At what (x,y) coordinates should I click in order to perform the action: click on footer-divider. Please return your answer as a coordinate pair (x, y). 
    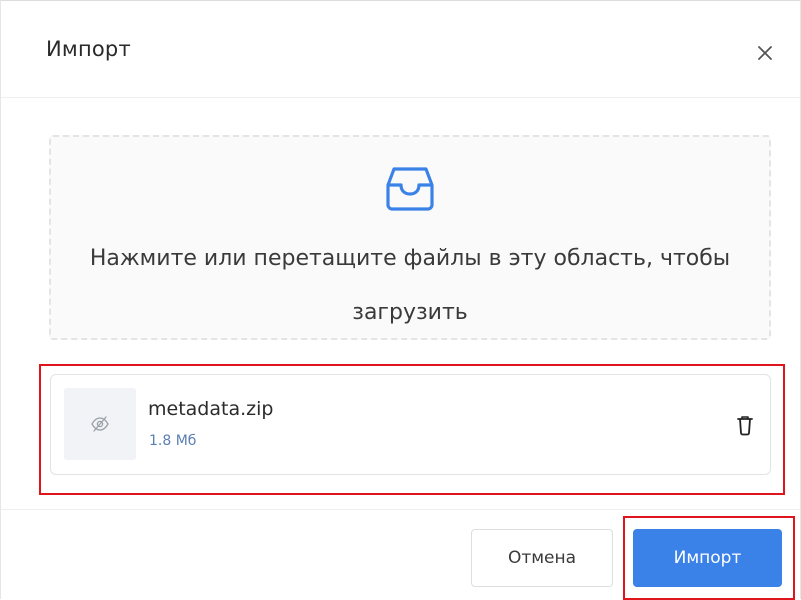
    Looking at the image, I should click on (400, 509).